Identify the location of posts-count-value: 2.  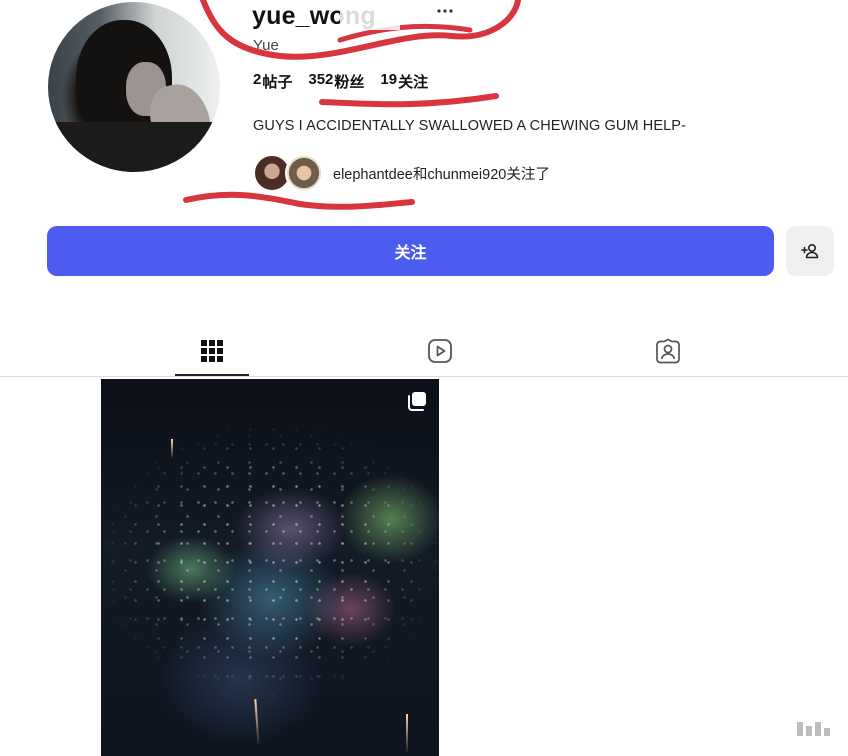
(257, 79).